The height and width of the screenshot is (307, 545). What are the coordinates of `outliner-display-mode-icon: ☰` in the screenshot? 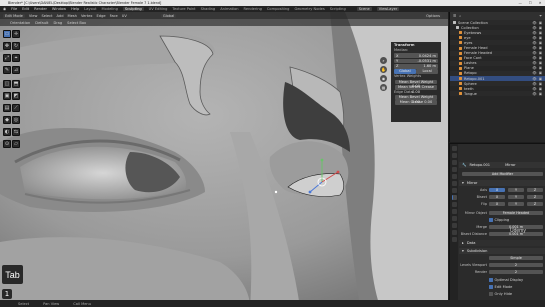 It's located at (454, 16).